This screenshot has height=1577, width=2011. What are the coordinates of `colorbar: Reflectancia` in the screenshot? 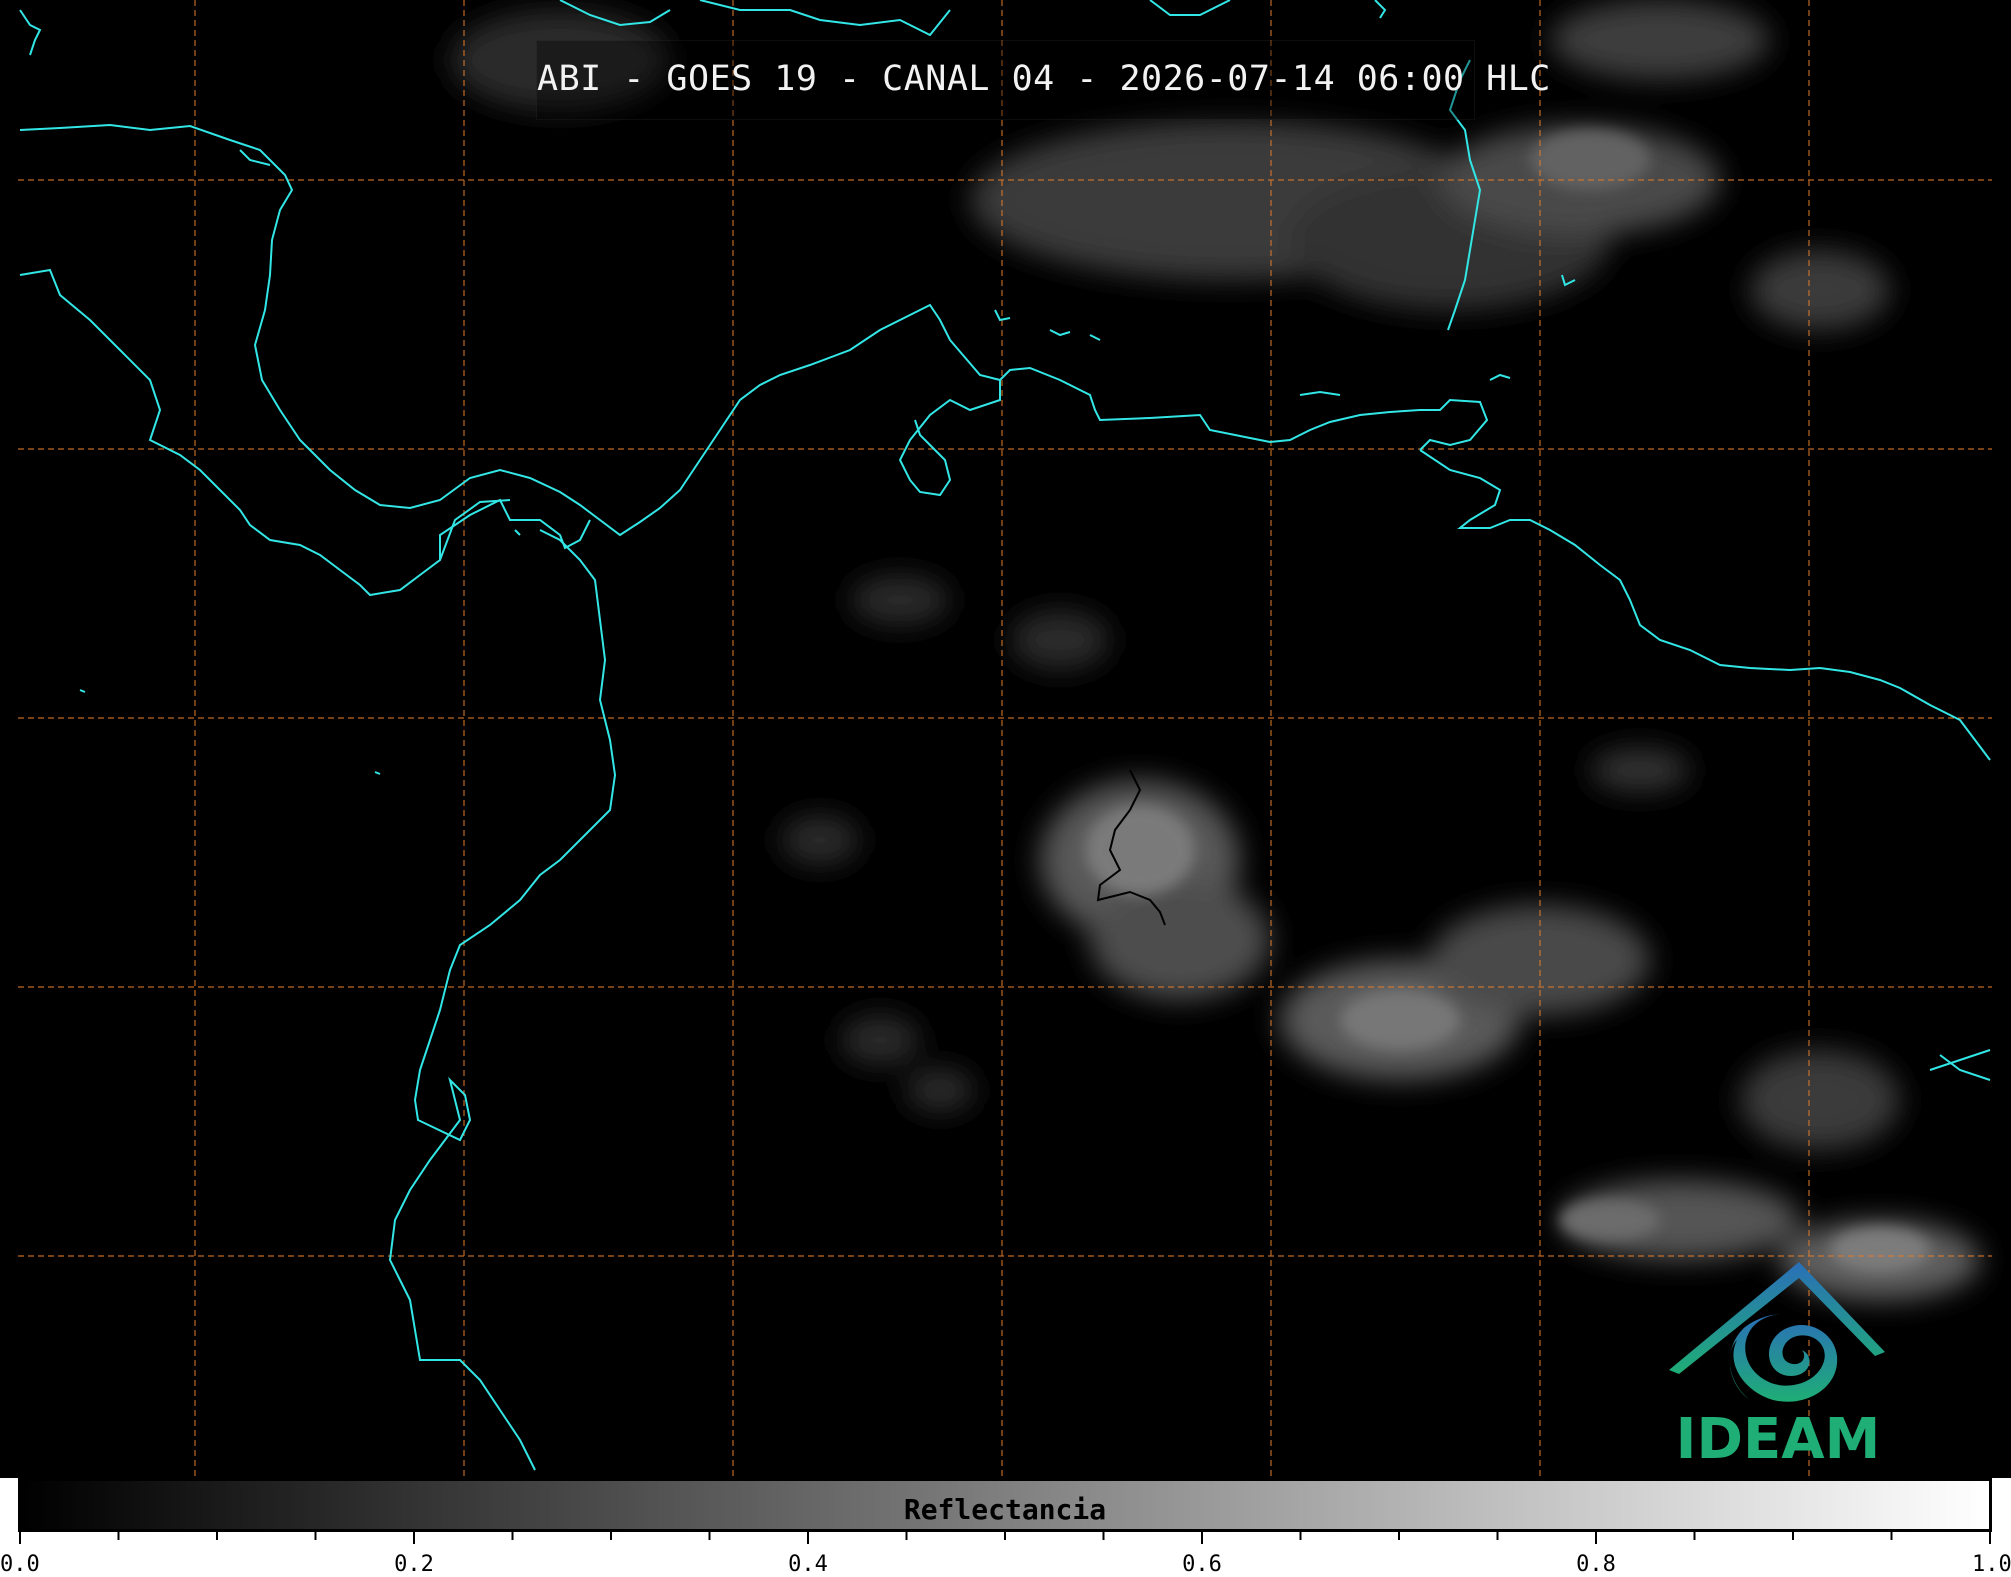 It's located at (1005, 1505).